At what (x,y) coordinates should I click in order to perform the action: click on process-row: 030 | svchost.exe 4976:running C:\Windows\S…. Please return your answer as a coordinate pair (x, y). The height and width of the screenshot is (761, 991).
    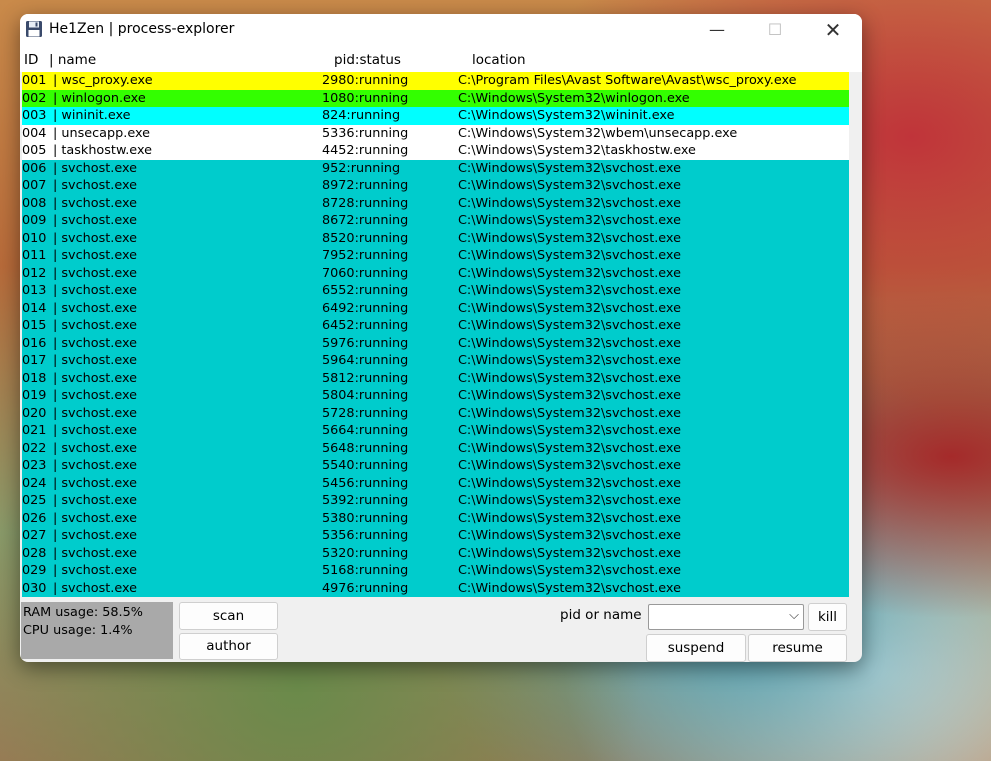
    Looking at the image, I should click on (435, 588).